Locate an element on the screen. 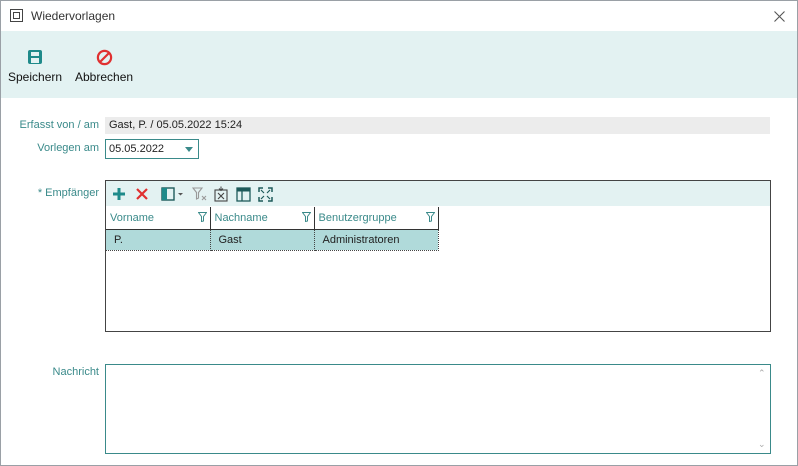 The height and width of the screenshot is (466, 798). close-icon is located at coordinates (779, 16).